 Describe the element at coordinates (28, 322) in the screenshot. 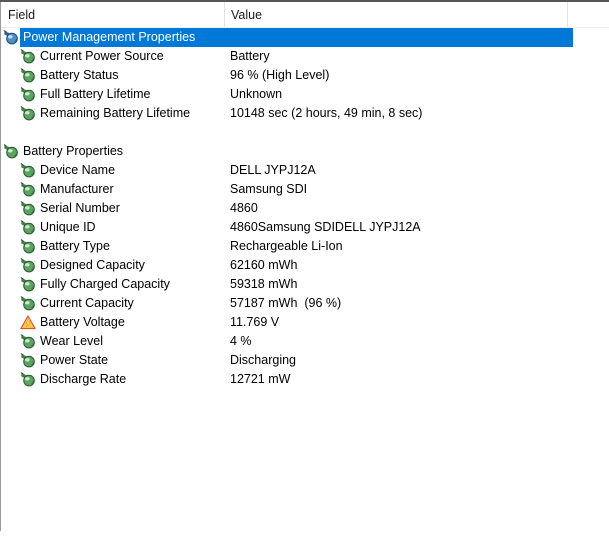

I see `warning-icon` at that location.